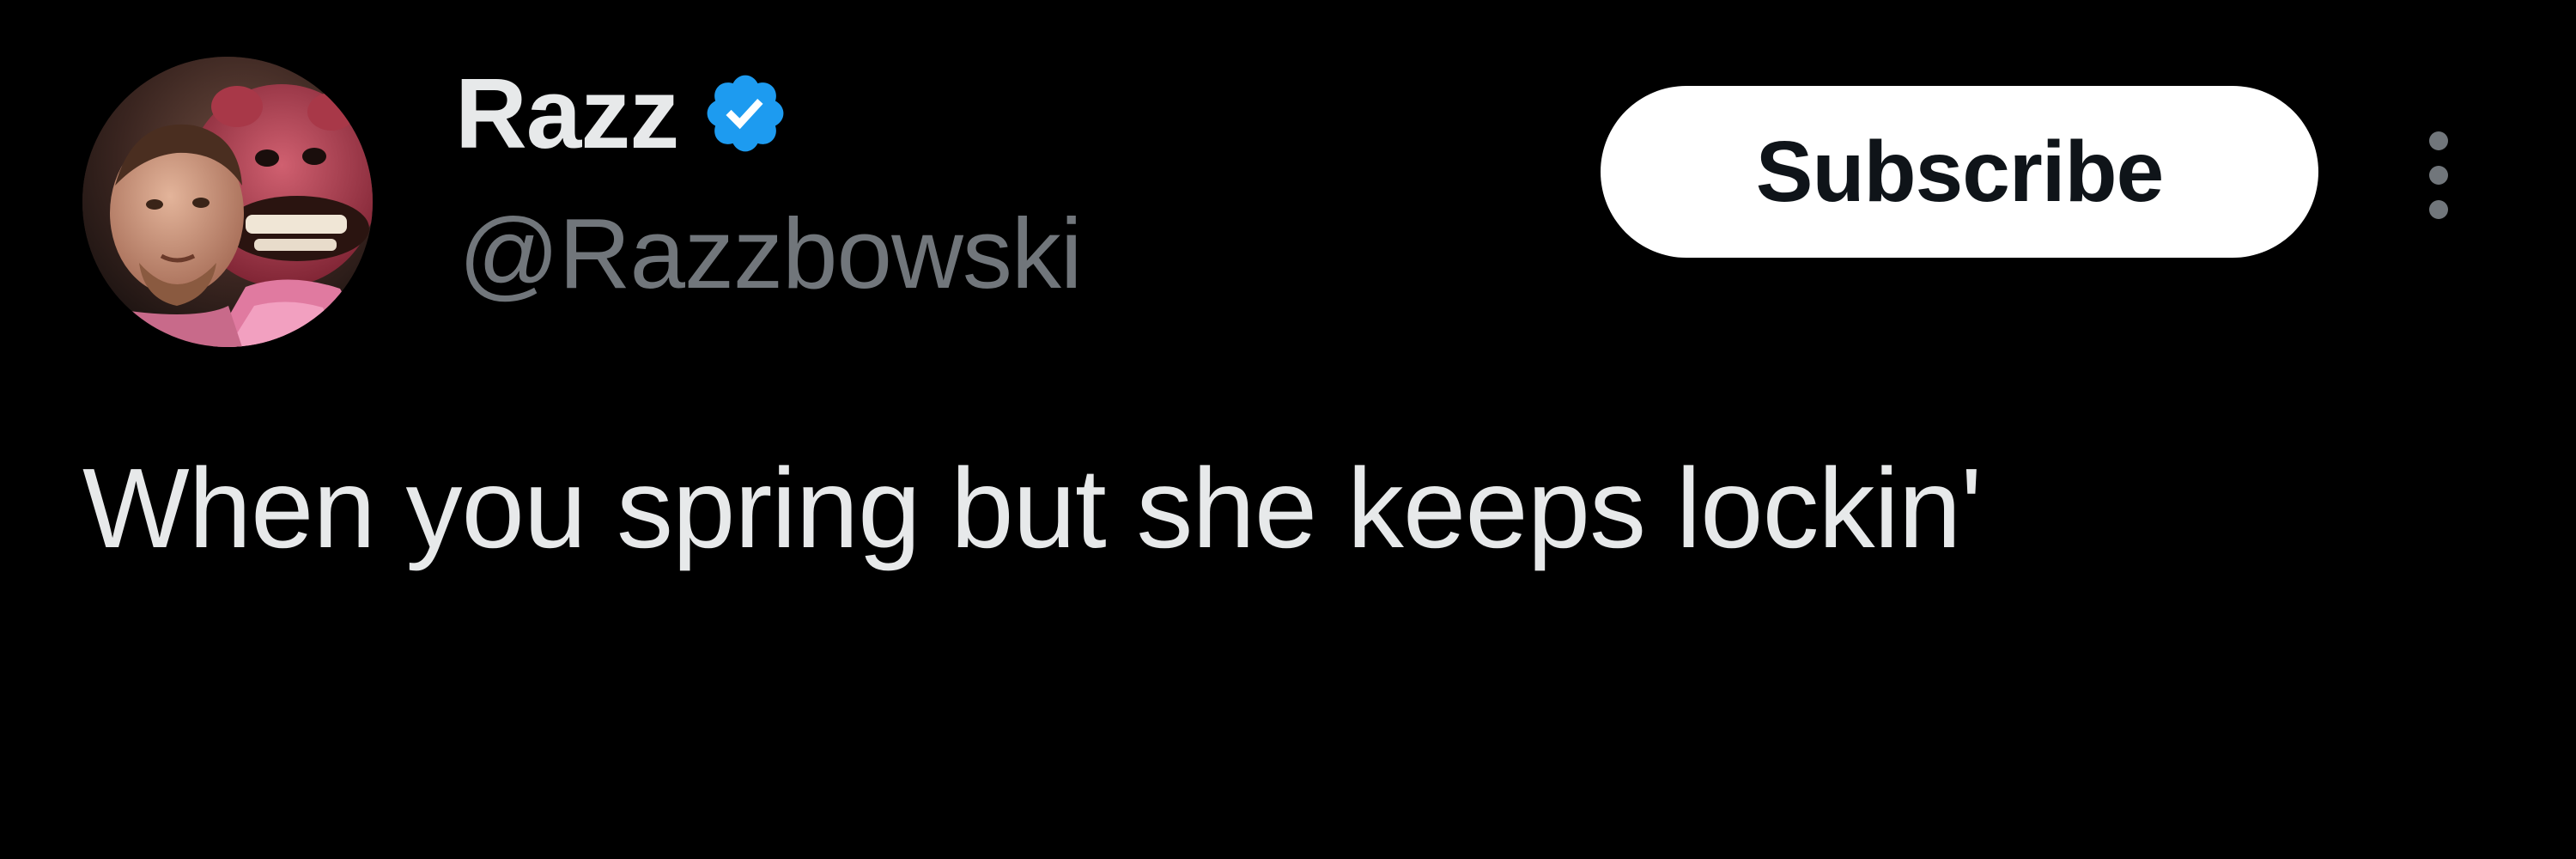  What do you see at coordinates (1960, 172) in the screenshot?
I see `subscribe-button: Subscribe` at bounding box center [1960, 172].